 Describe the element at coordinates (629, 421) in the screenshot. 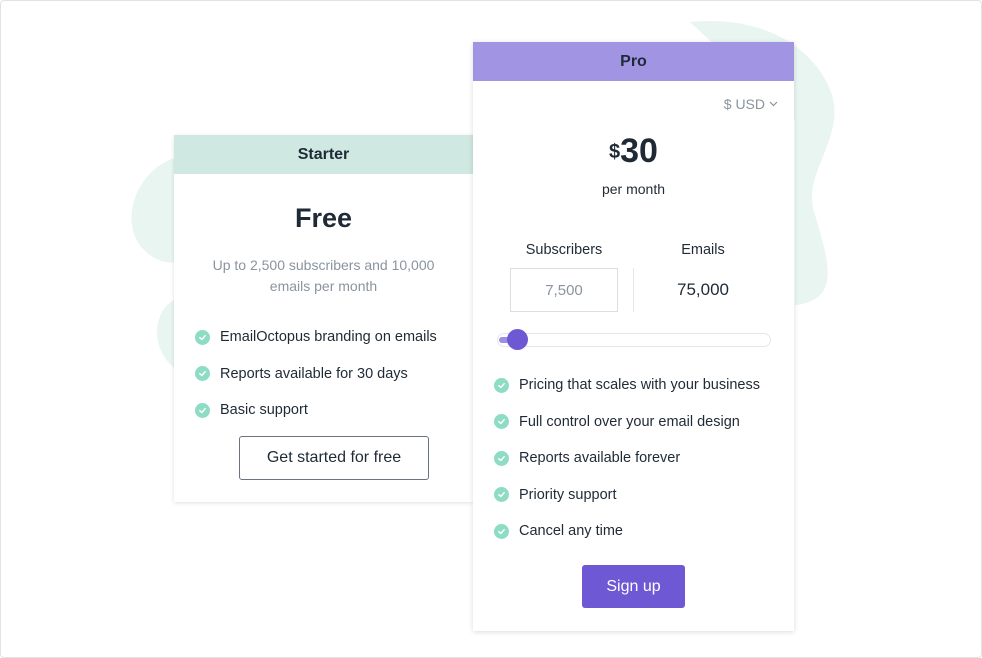

I see `feature-label: Full control over your email design` at that location.